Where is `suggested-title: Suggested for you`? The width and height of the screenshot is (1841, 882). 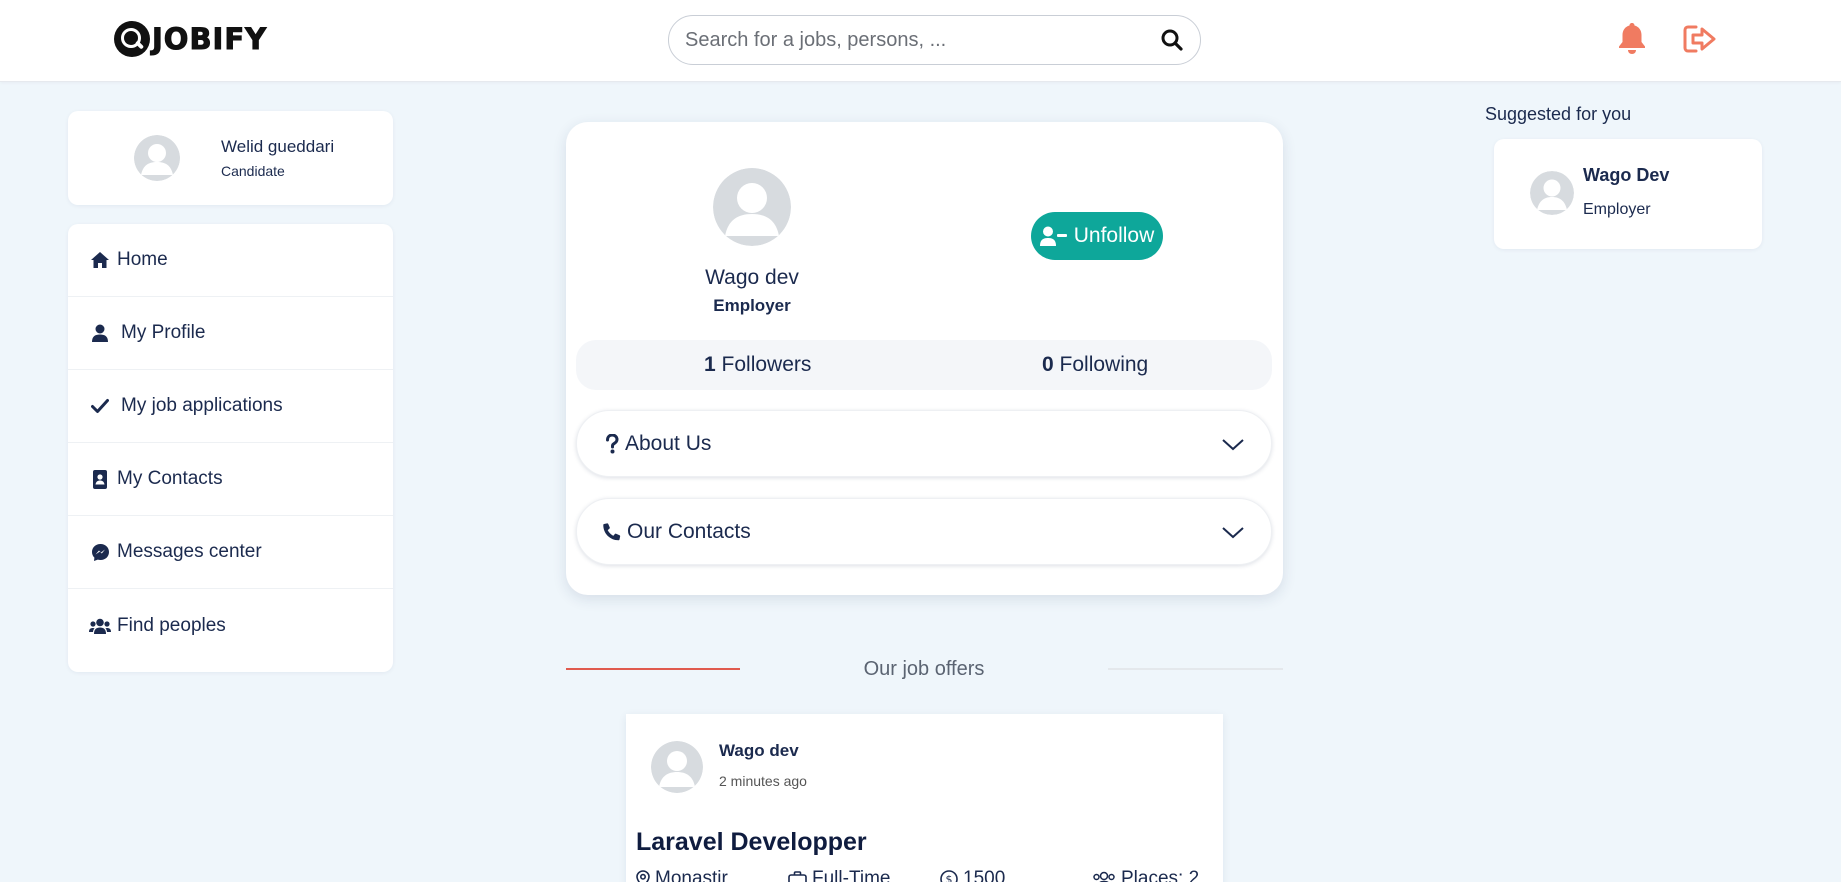
suggested-title: Suggested for you is located at coordinates (1558, 114).